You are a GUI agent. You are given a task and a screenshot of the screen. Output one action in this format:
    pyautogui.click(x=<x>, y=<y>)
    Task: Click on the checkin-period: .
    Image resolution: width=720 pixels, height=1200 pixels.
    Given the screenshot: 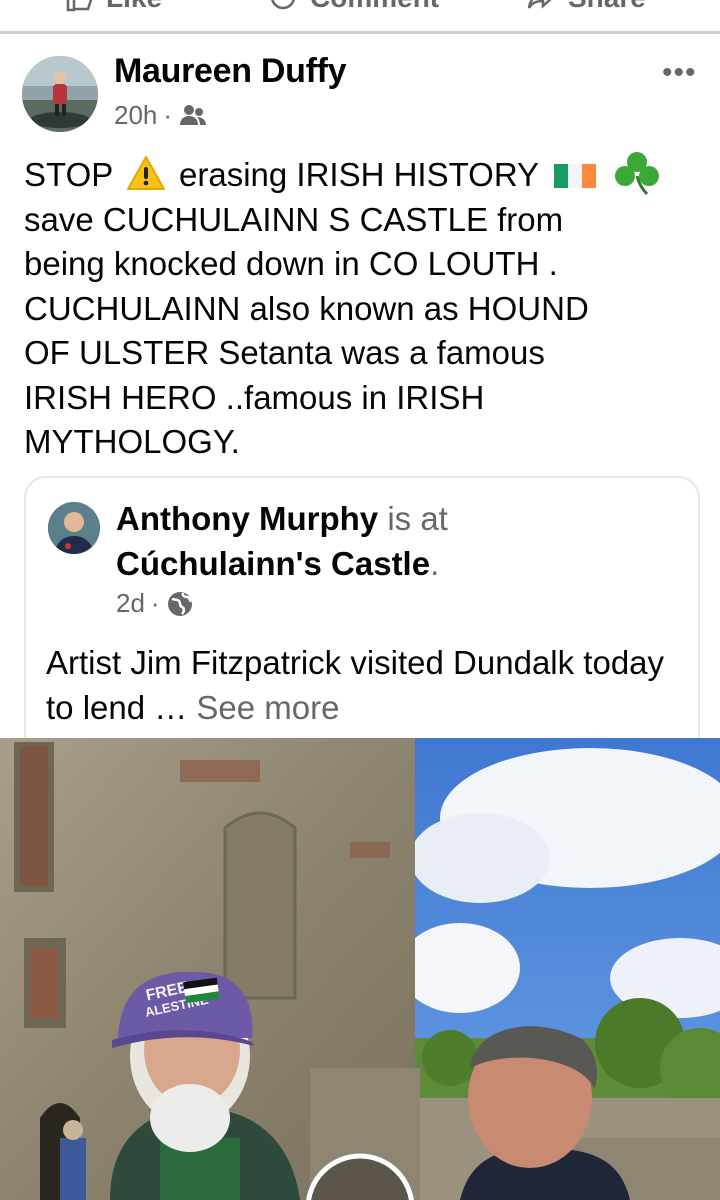 What is the action you would take?
    pyautogui.click(x=435, y=563)
    